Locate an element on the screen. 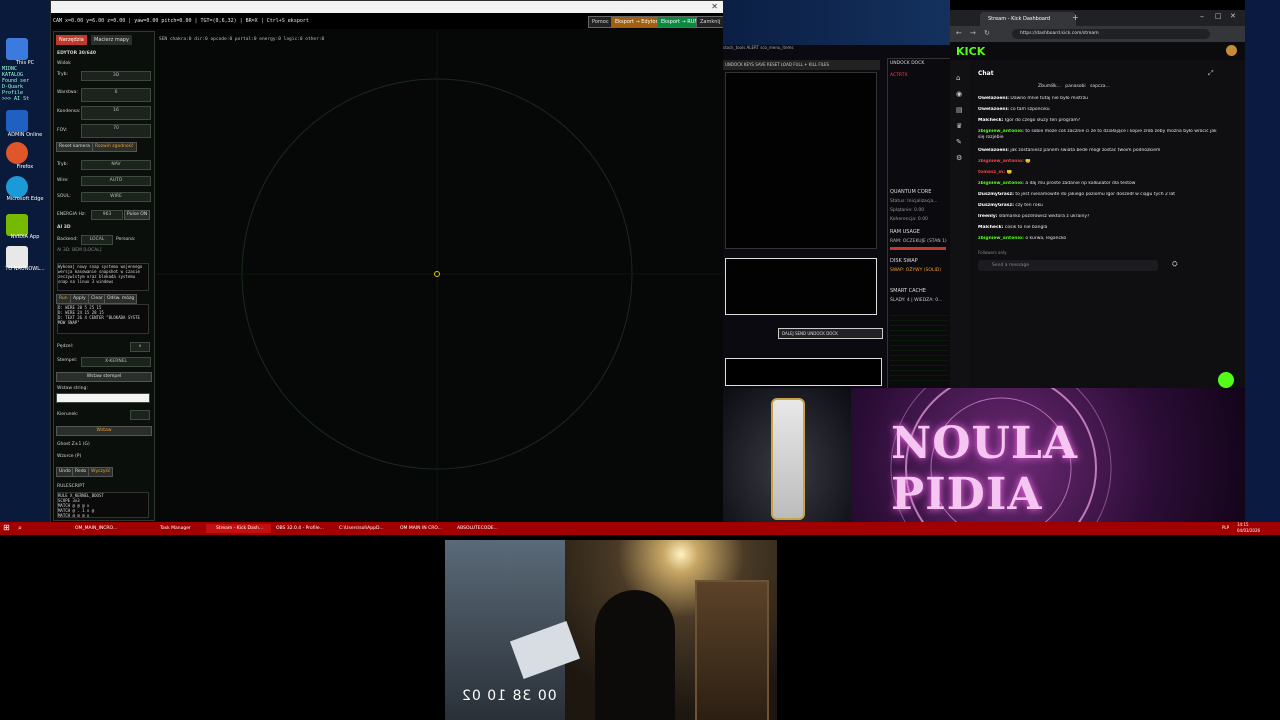 The width and height of the screenshot is (1280, 720). nvidia-app-icon is located at coordinates (17, 225).